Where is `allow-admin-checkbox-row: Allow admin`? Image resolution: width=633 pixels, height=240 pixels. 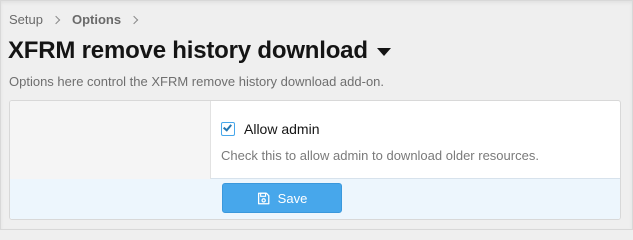
allow-admin-checkbox-row: Allow admin is located at coordinates (270, 129).